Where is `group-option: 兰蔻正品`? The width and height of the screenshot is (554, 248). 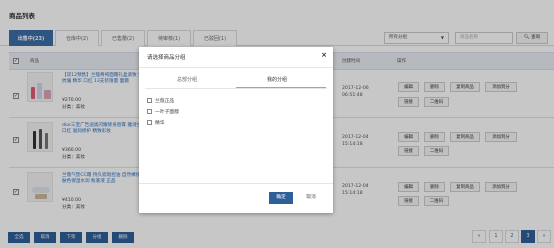
group-option: 兰蔻正品 is located at coordinates (160, 100).